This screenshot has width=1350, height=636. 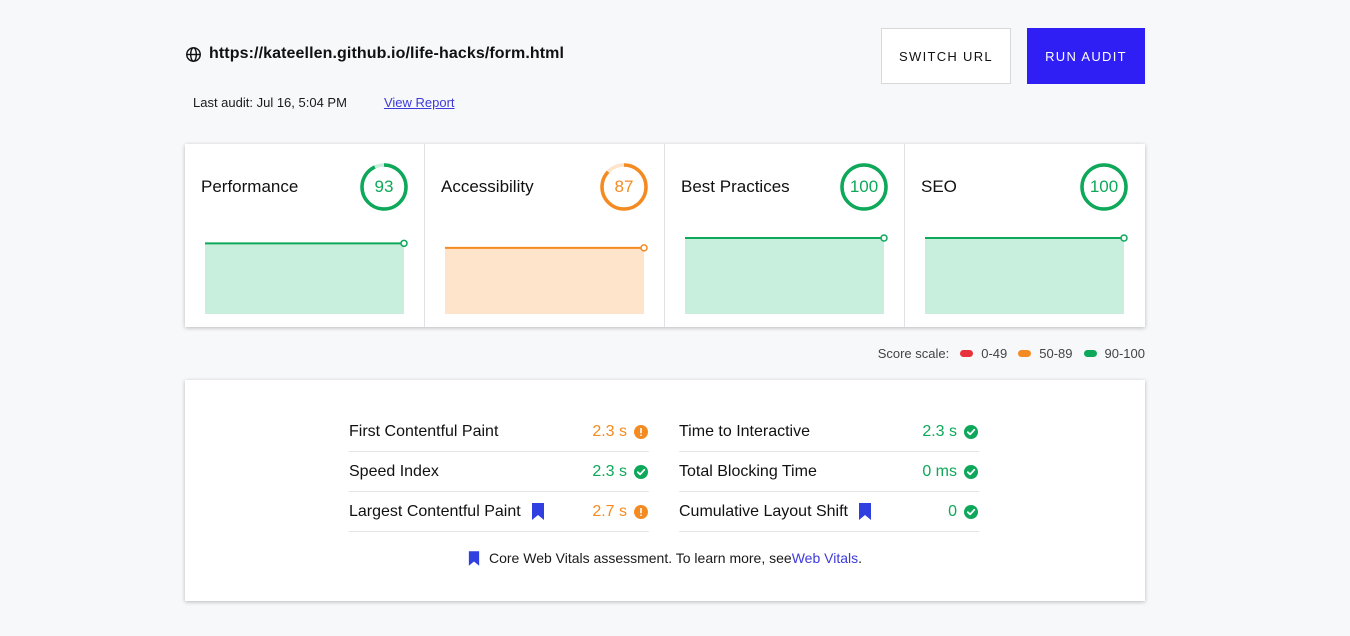 I want to click on metric-label: Time to Interactive, so click(x=745, y=431).